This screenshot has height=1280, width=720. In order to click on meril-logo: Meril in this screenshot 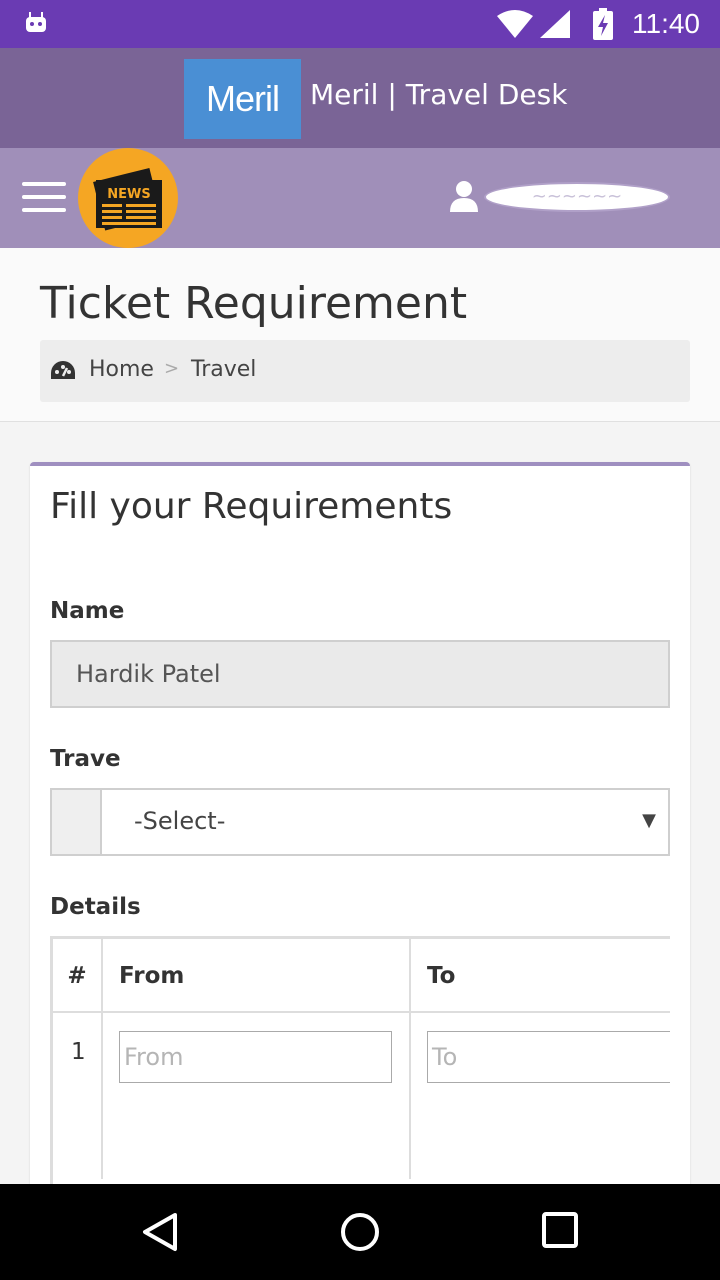, I will do `click(242, 99)`.